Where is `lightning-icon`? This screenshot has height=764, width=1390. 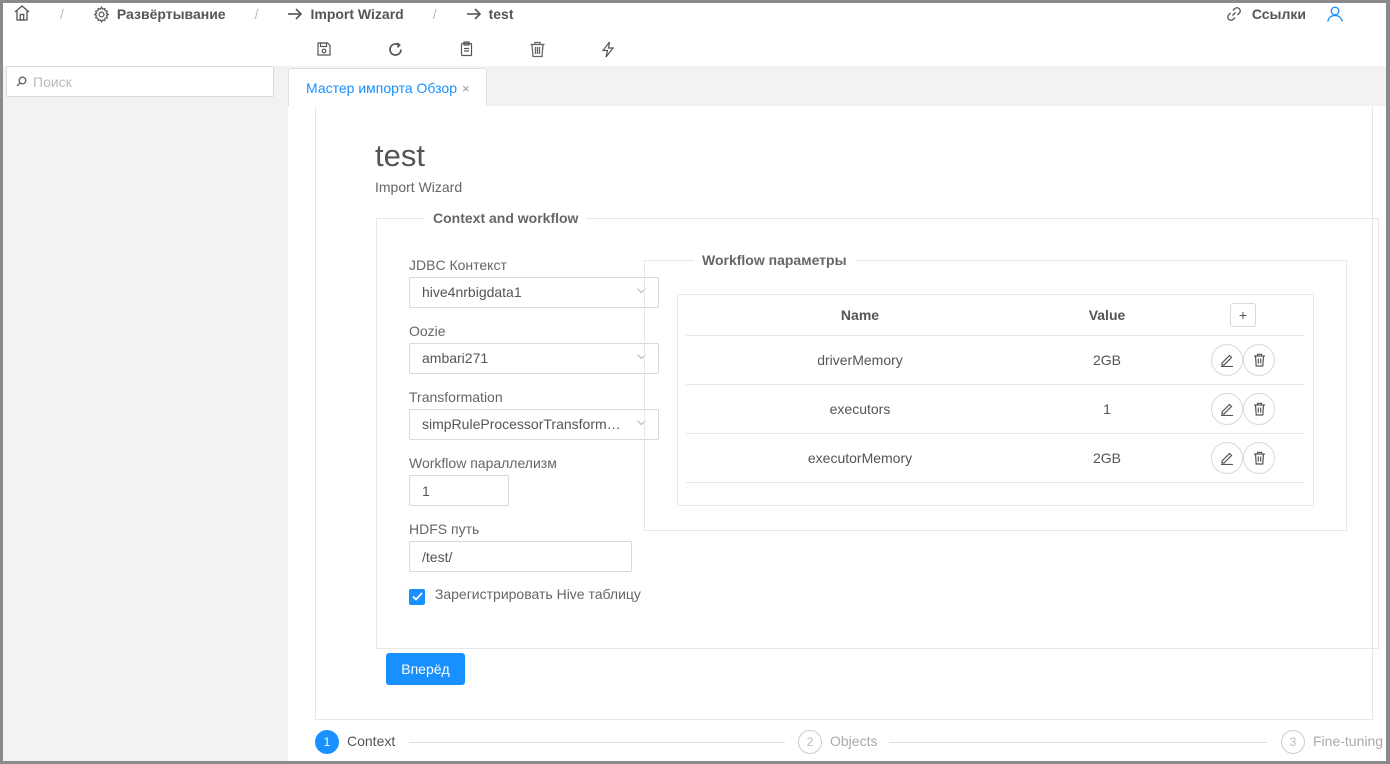 lightning-icon is located at coordinates (608, 49).